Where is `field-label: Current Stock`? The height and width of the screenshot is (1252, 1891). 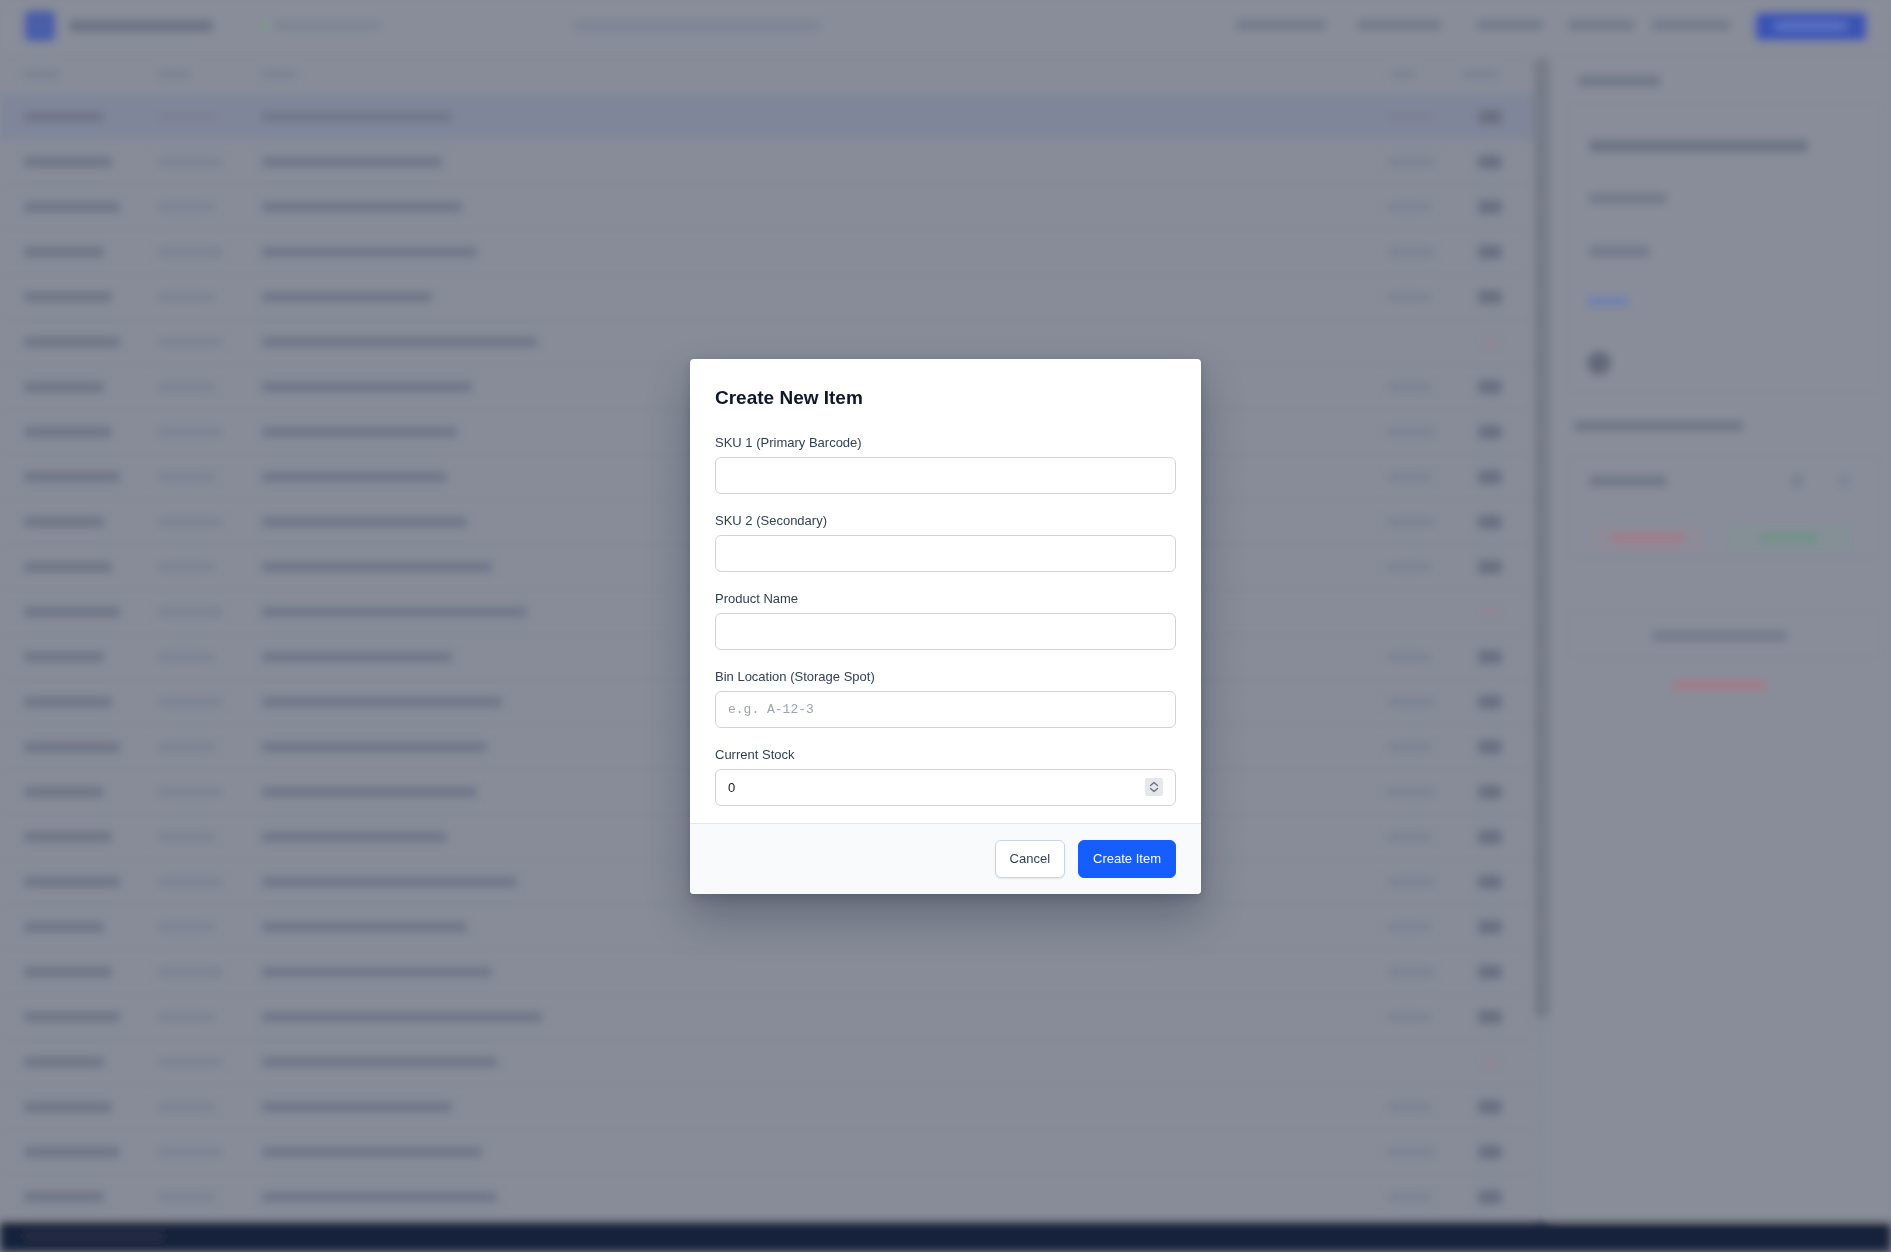 field-label: Current Stock is located at coordinates (755, 754).